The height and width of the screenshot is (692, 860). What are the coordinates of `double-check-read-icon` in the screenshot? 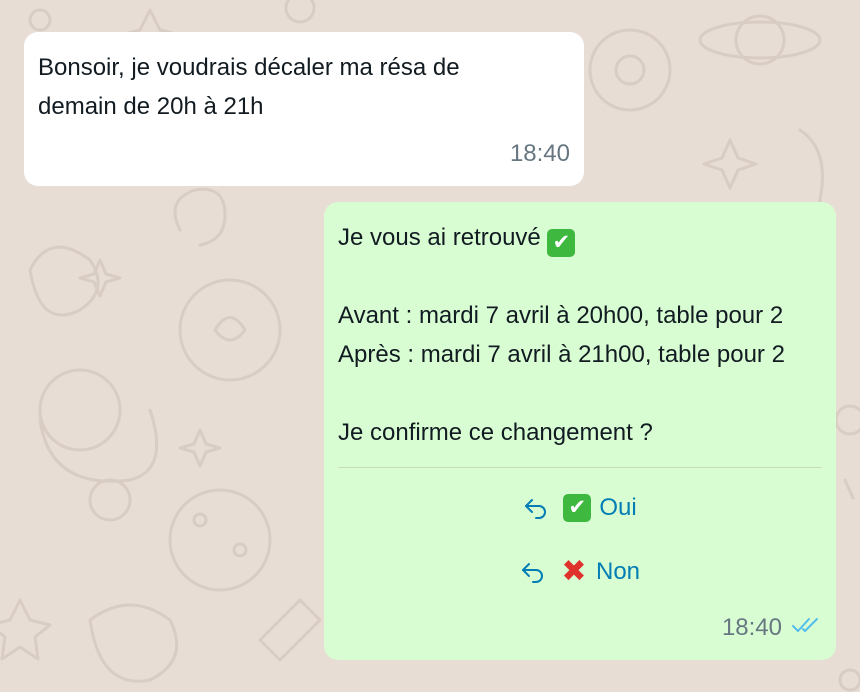 It's located at (806, 627).